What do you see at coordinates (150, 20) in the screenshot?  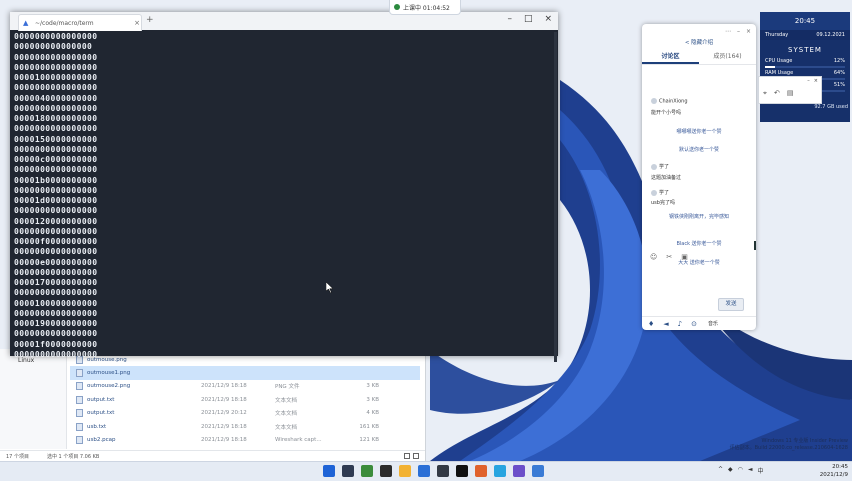 I see `new-tab-button: +` at bounding box center [150, 20].